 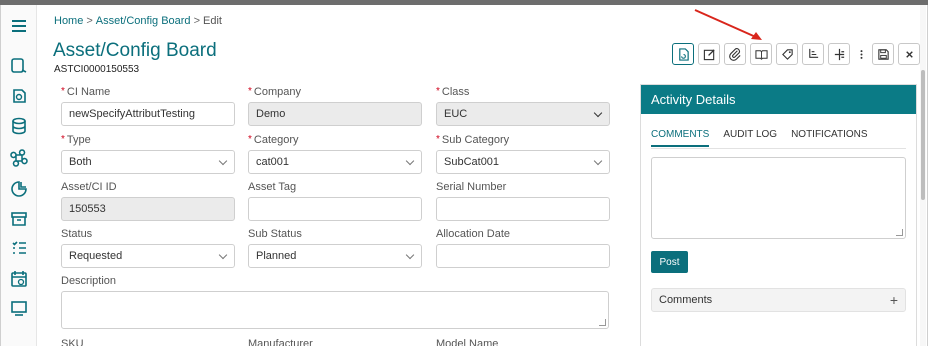 I want to click on tab-audit-log: AUDIT LOG, so click(x=750, y=138).